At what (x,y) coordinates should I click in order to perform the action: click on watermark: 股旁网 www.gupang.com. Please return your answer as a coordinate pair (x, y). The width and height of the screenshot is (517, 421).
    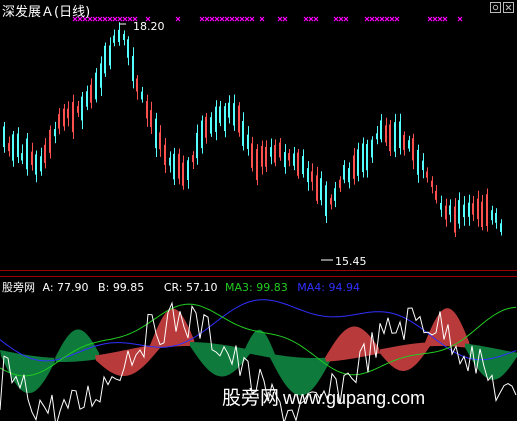
    Looking at the image, I should click on (323, 396).